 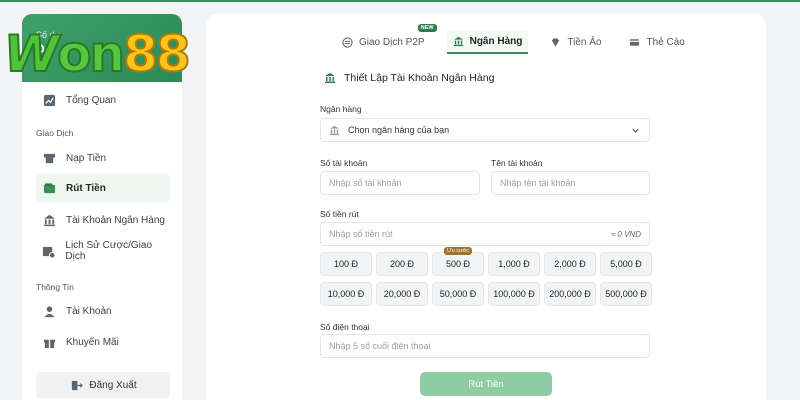 What do you see at coordinates (115, 220) in the screenshot?
I see `sidebar-item-label: Tài Khoản Ngân Hàng` at bounding box center [115, 220].